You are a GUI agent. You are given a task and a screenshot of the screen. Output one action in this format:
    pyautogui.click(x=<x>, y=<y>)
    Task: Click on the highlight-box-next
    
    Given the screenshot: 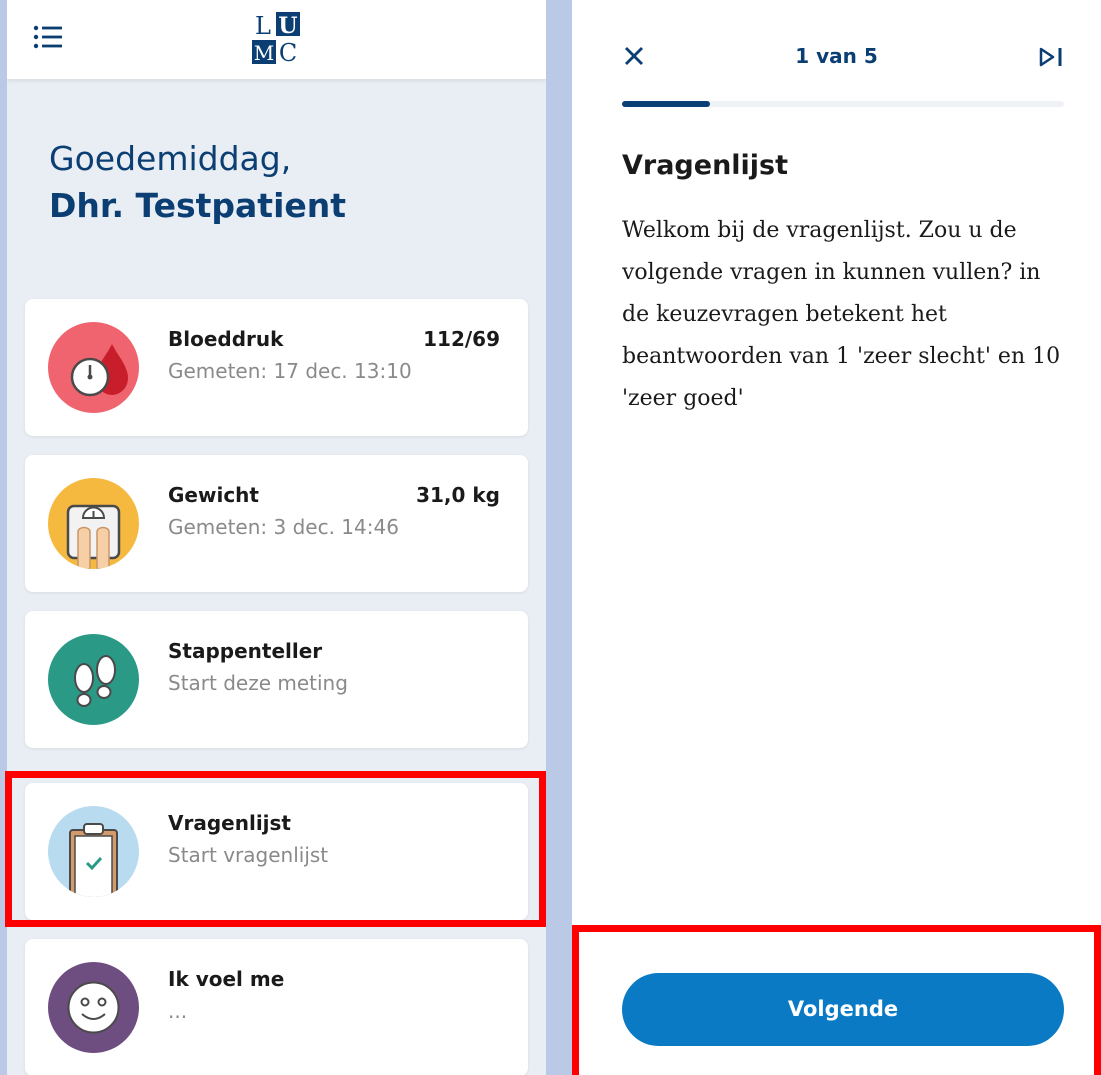 What is the action you would take?
    pyautogui.click(x=836, y=1000)
    